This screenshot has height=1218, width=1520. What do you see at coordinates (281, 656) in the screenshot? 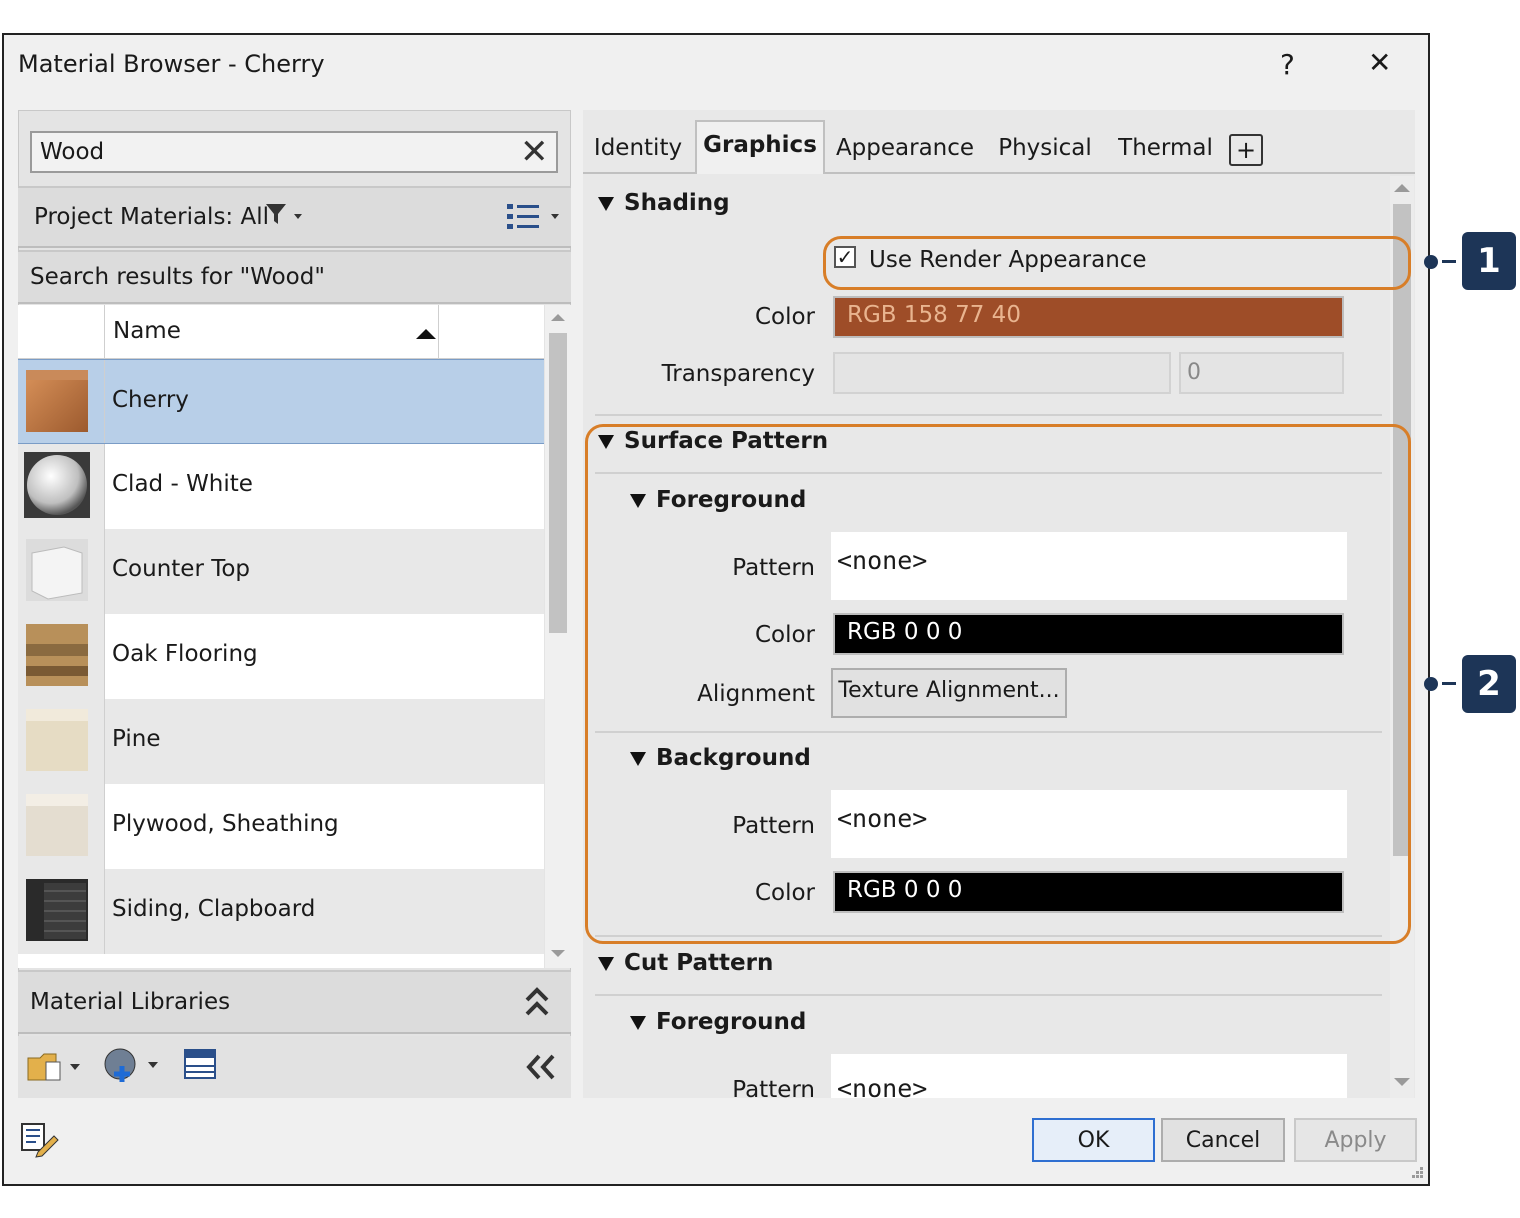
I see `list-item: Oak Flooring` at bounding box center [281, 656].